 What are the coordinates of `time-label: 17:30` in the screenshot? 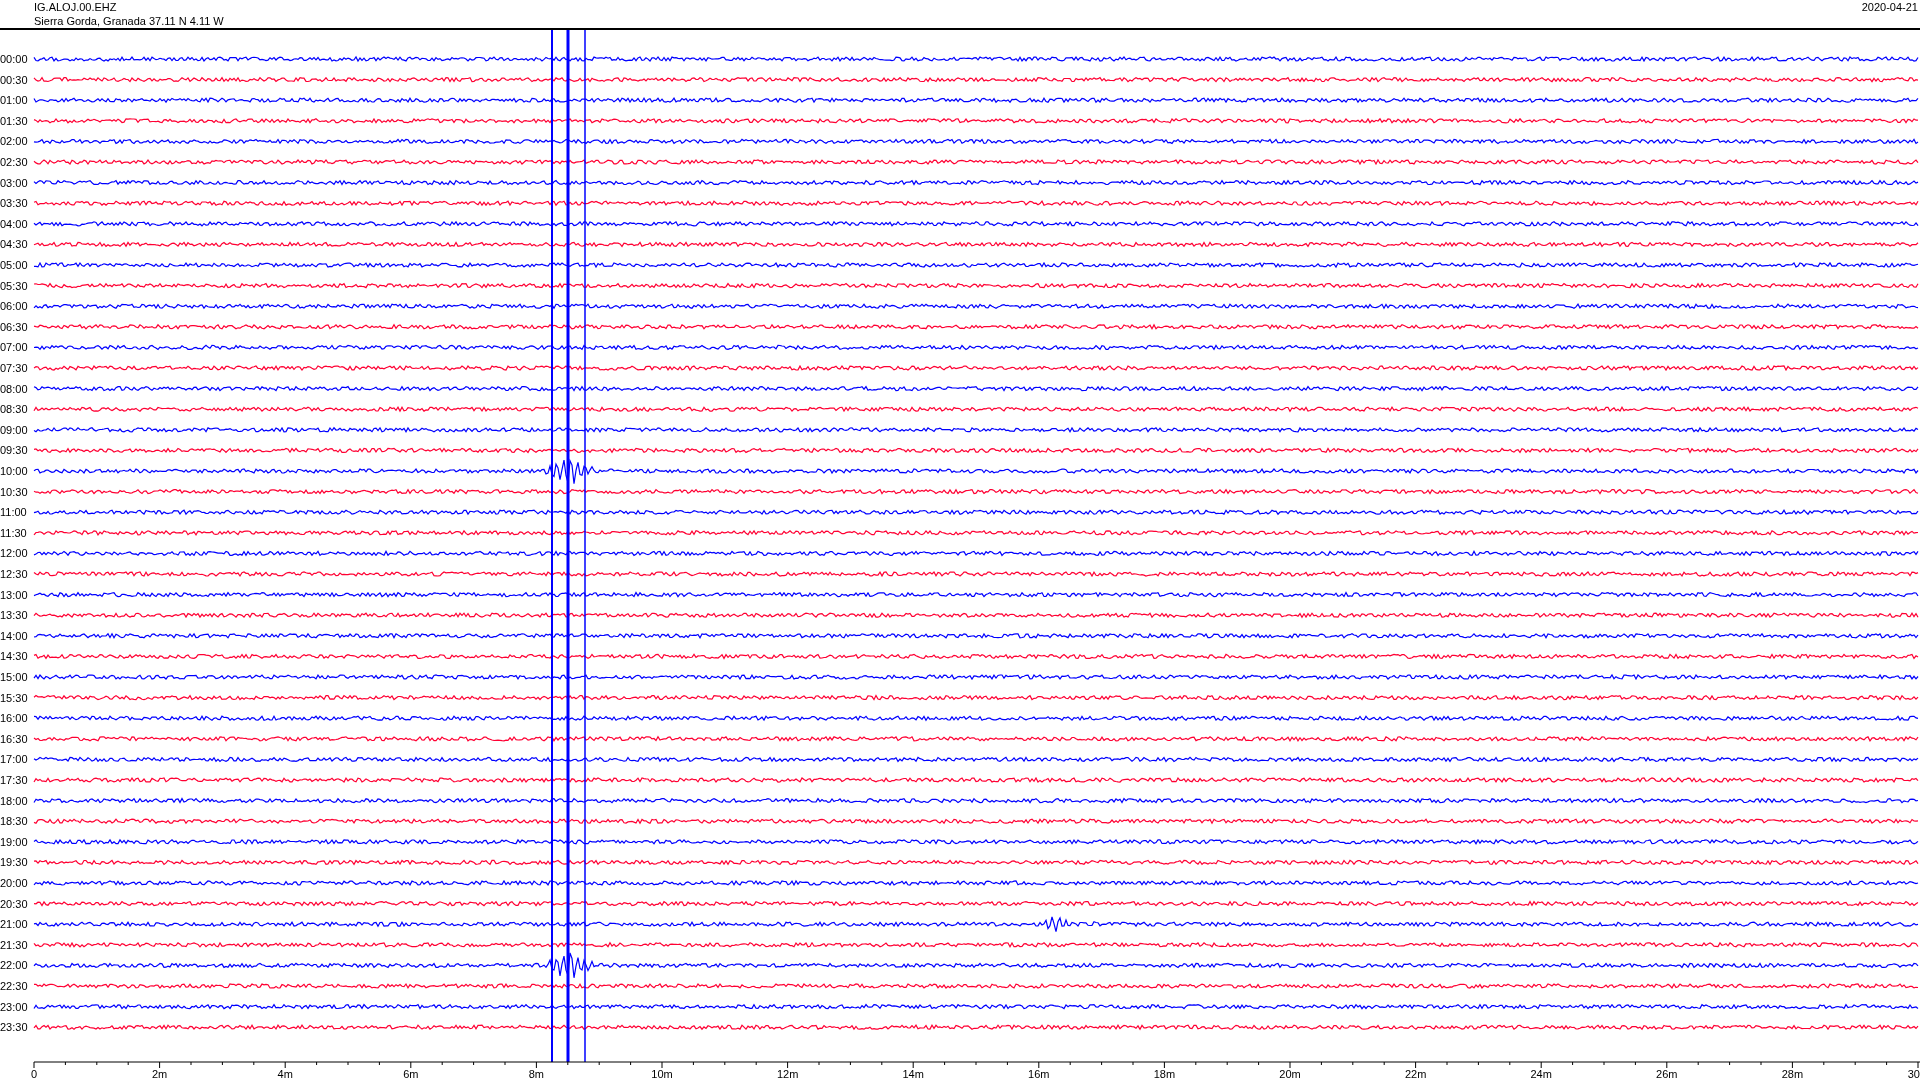 It's located at (14, 780).